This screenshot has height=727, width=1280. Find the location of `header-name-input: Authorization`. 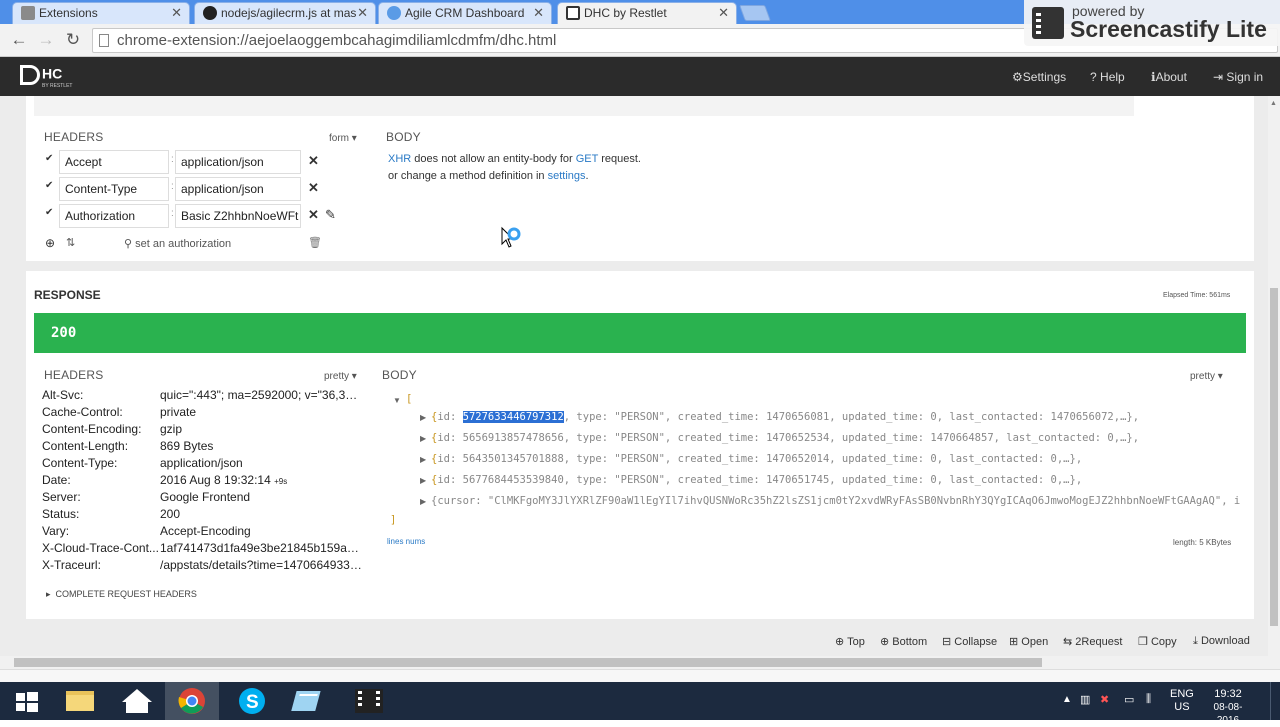

header-name-input: Authorization is located at coordinates (114, 216).